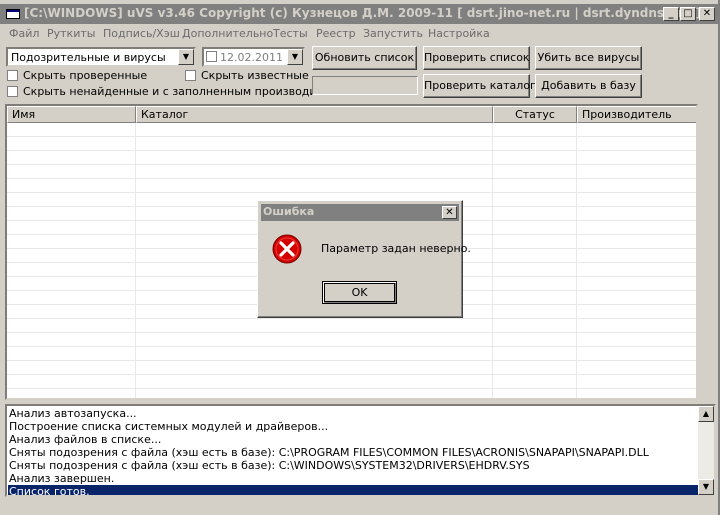  Describe the element at coordinates (255, 75) in the screenshot. I see `hide-known-label: Скрыть известные` at that location.